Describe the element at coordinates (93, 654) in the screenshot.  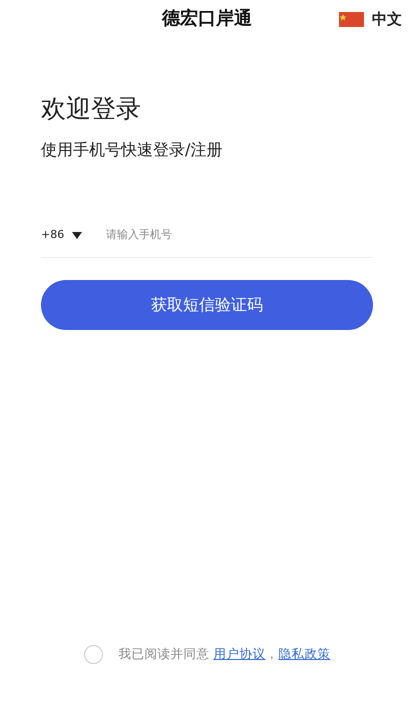
I see `agree-checkbox` at that location.